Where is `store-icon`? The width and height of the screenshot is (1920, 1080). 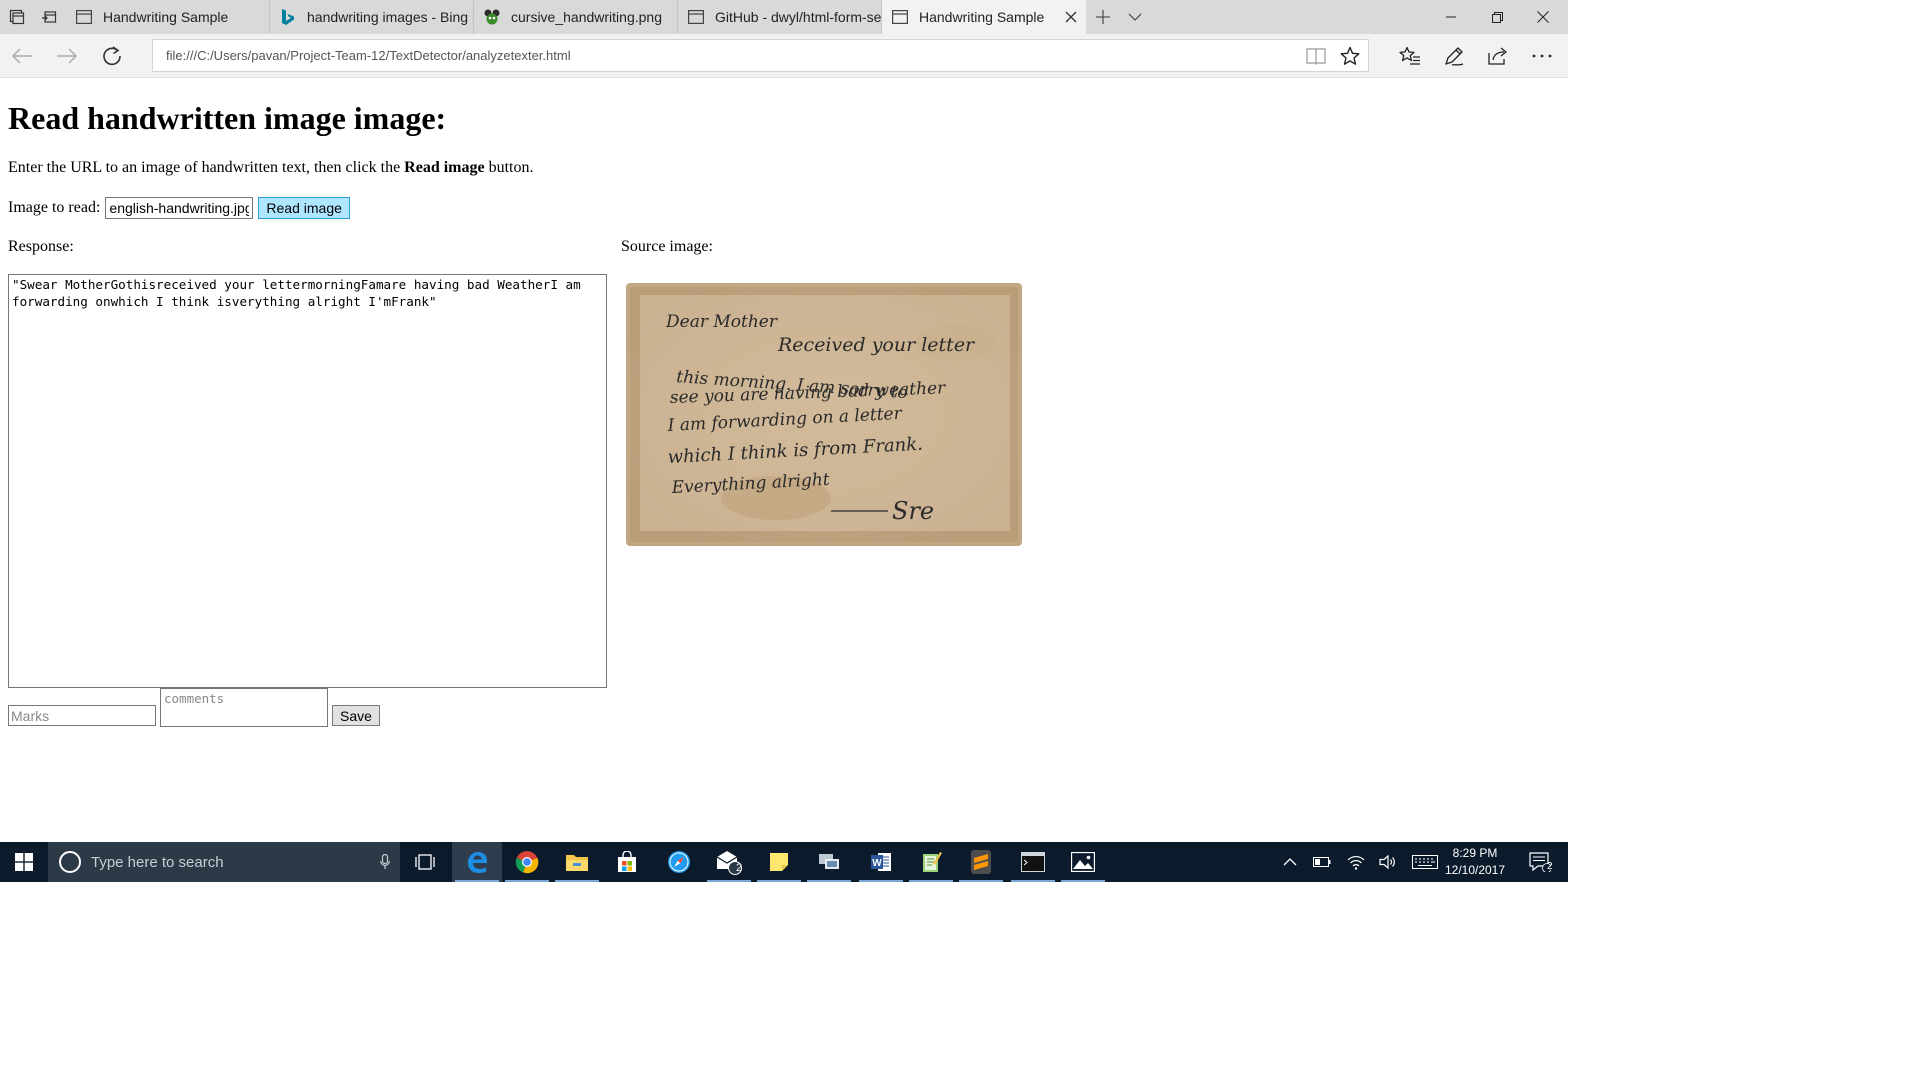
store-icon is located at coordinates (627, 862).